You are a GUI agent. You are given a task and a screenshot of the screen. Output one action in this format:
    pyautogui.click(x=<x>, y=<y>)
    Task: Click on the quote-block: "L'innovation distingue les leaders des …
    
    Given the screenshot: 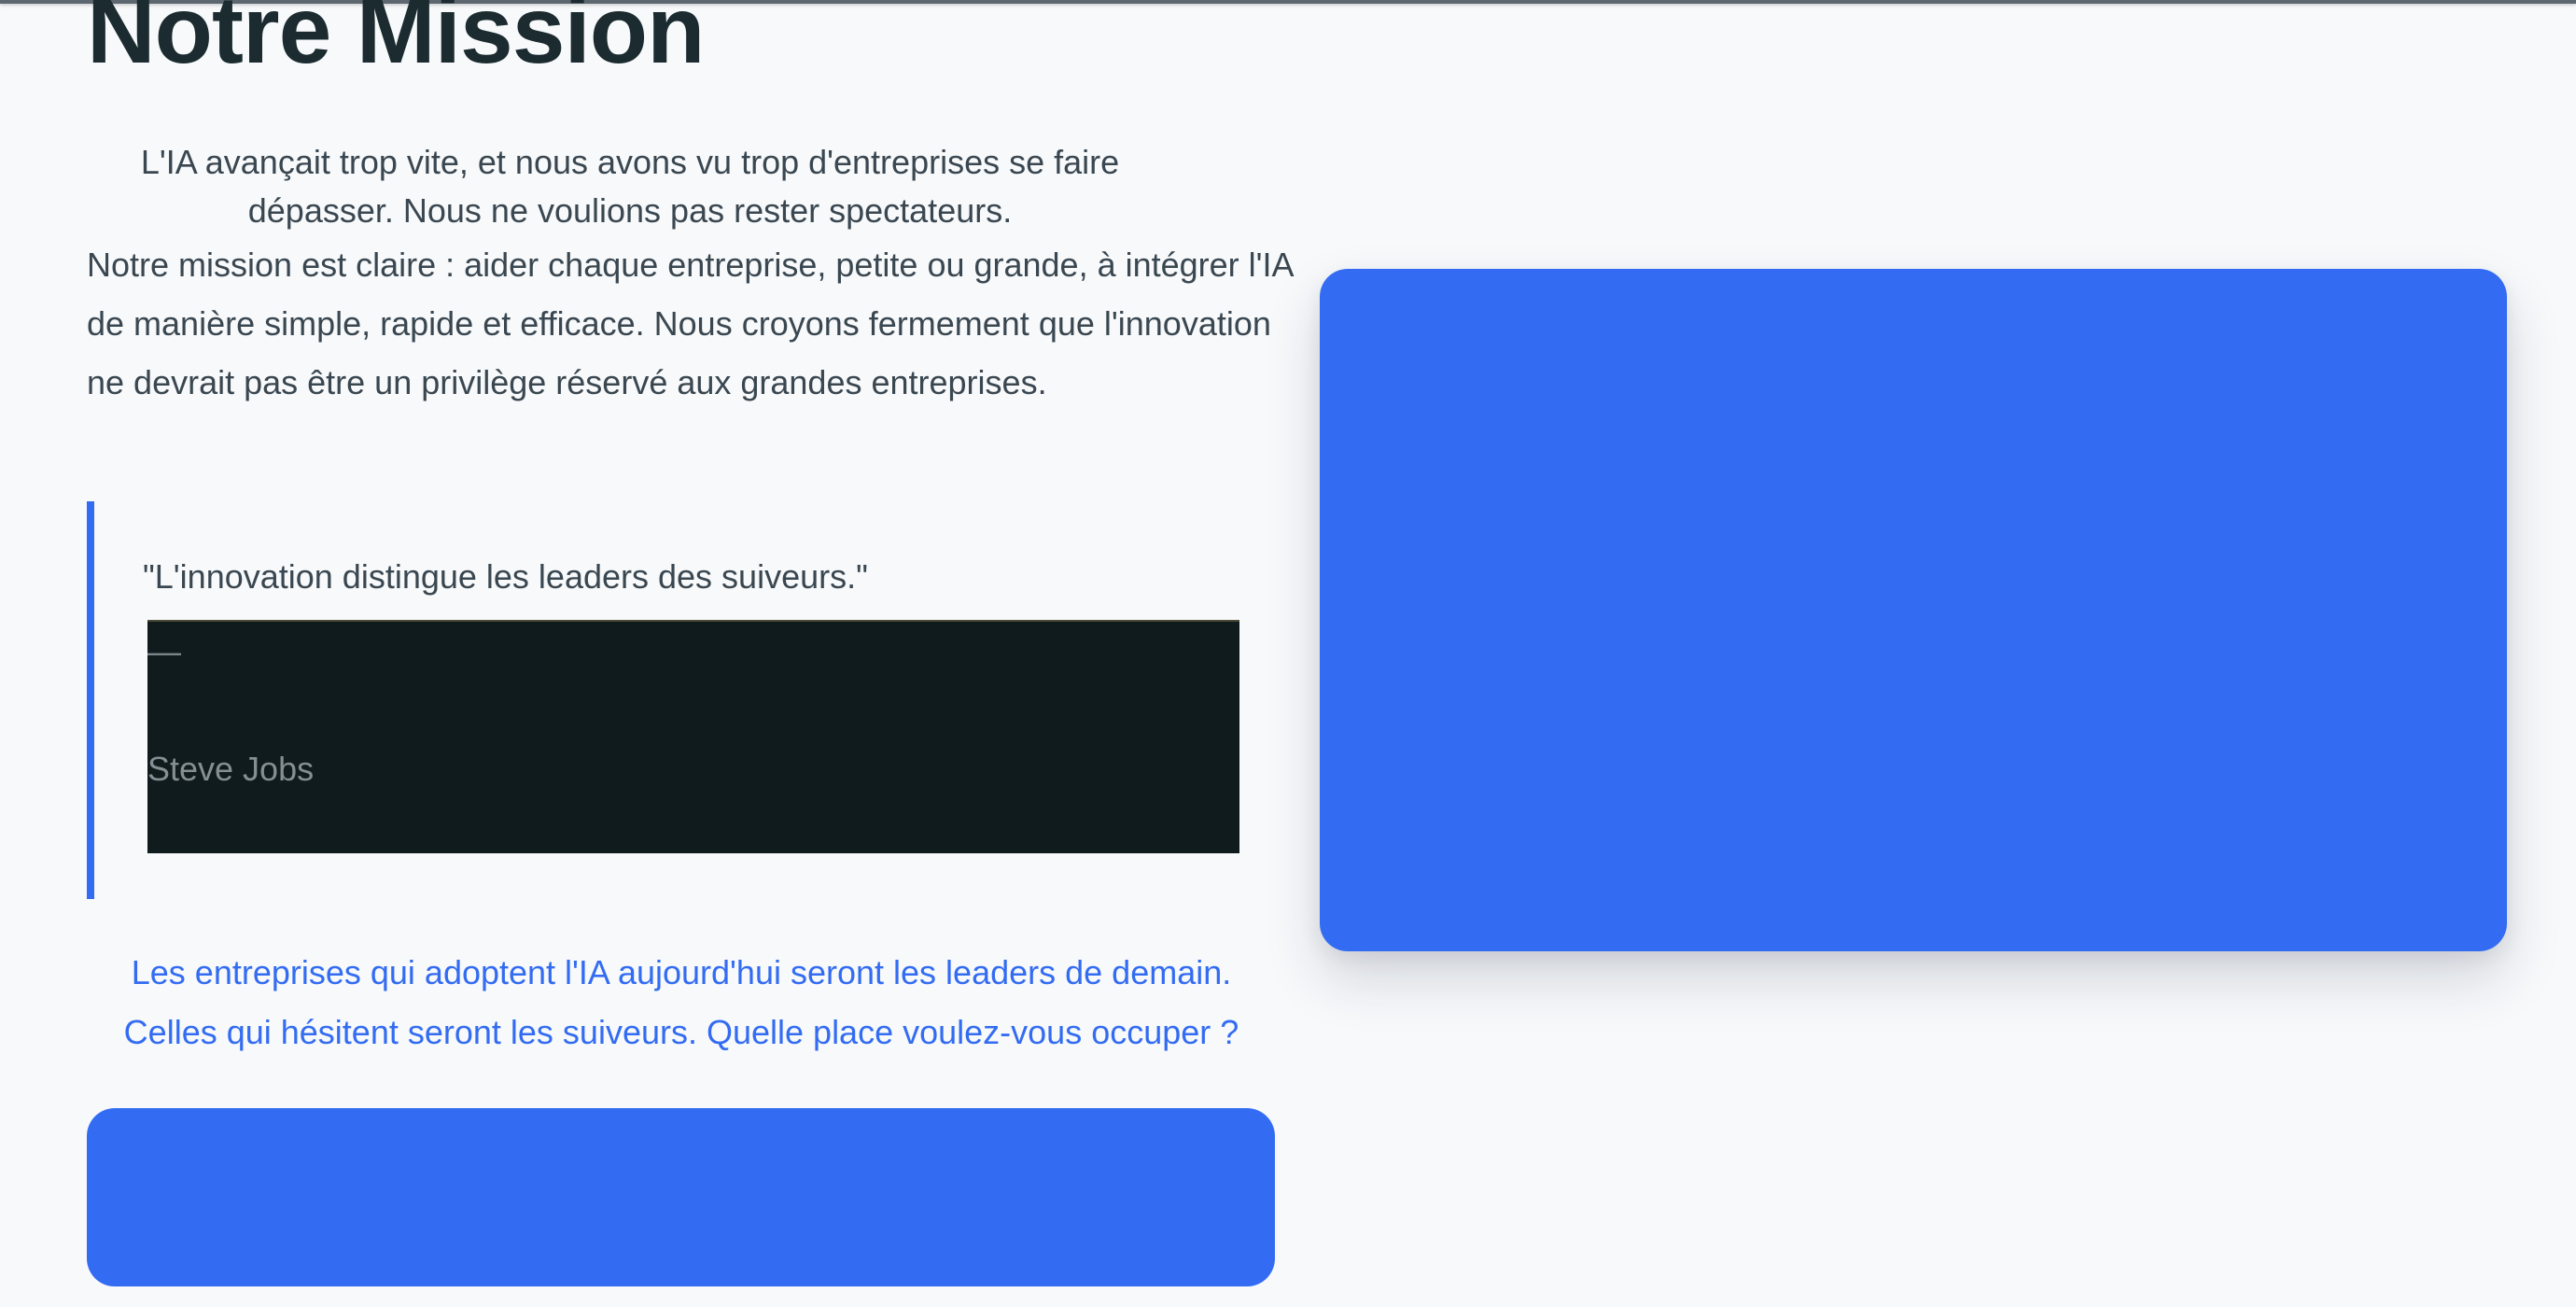 What is the action you would take?
    pyautogui.click(x=689, y=700)
    